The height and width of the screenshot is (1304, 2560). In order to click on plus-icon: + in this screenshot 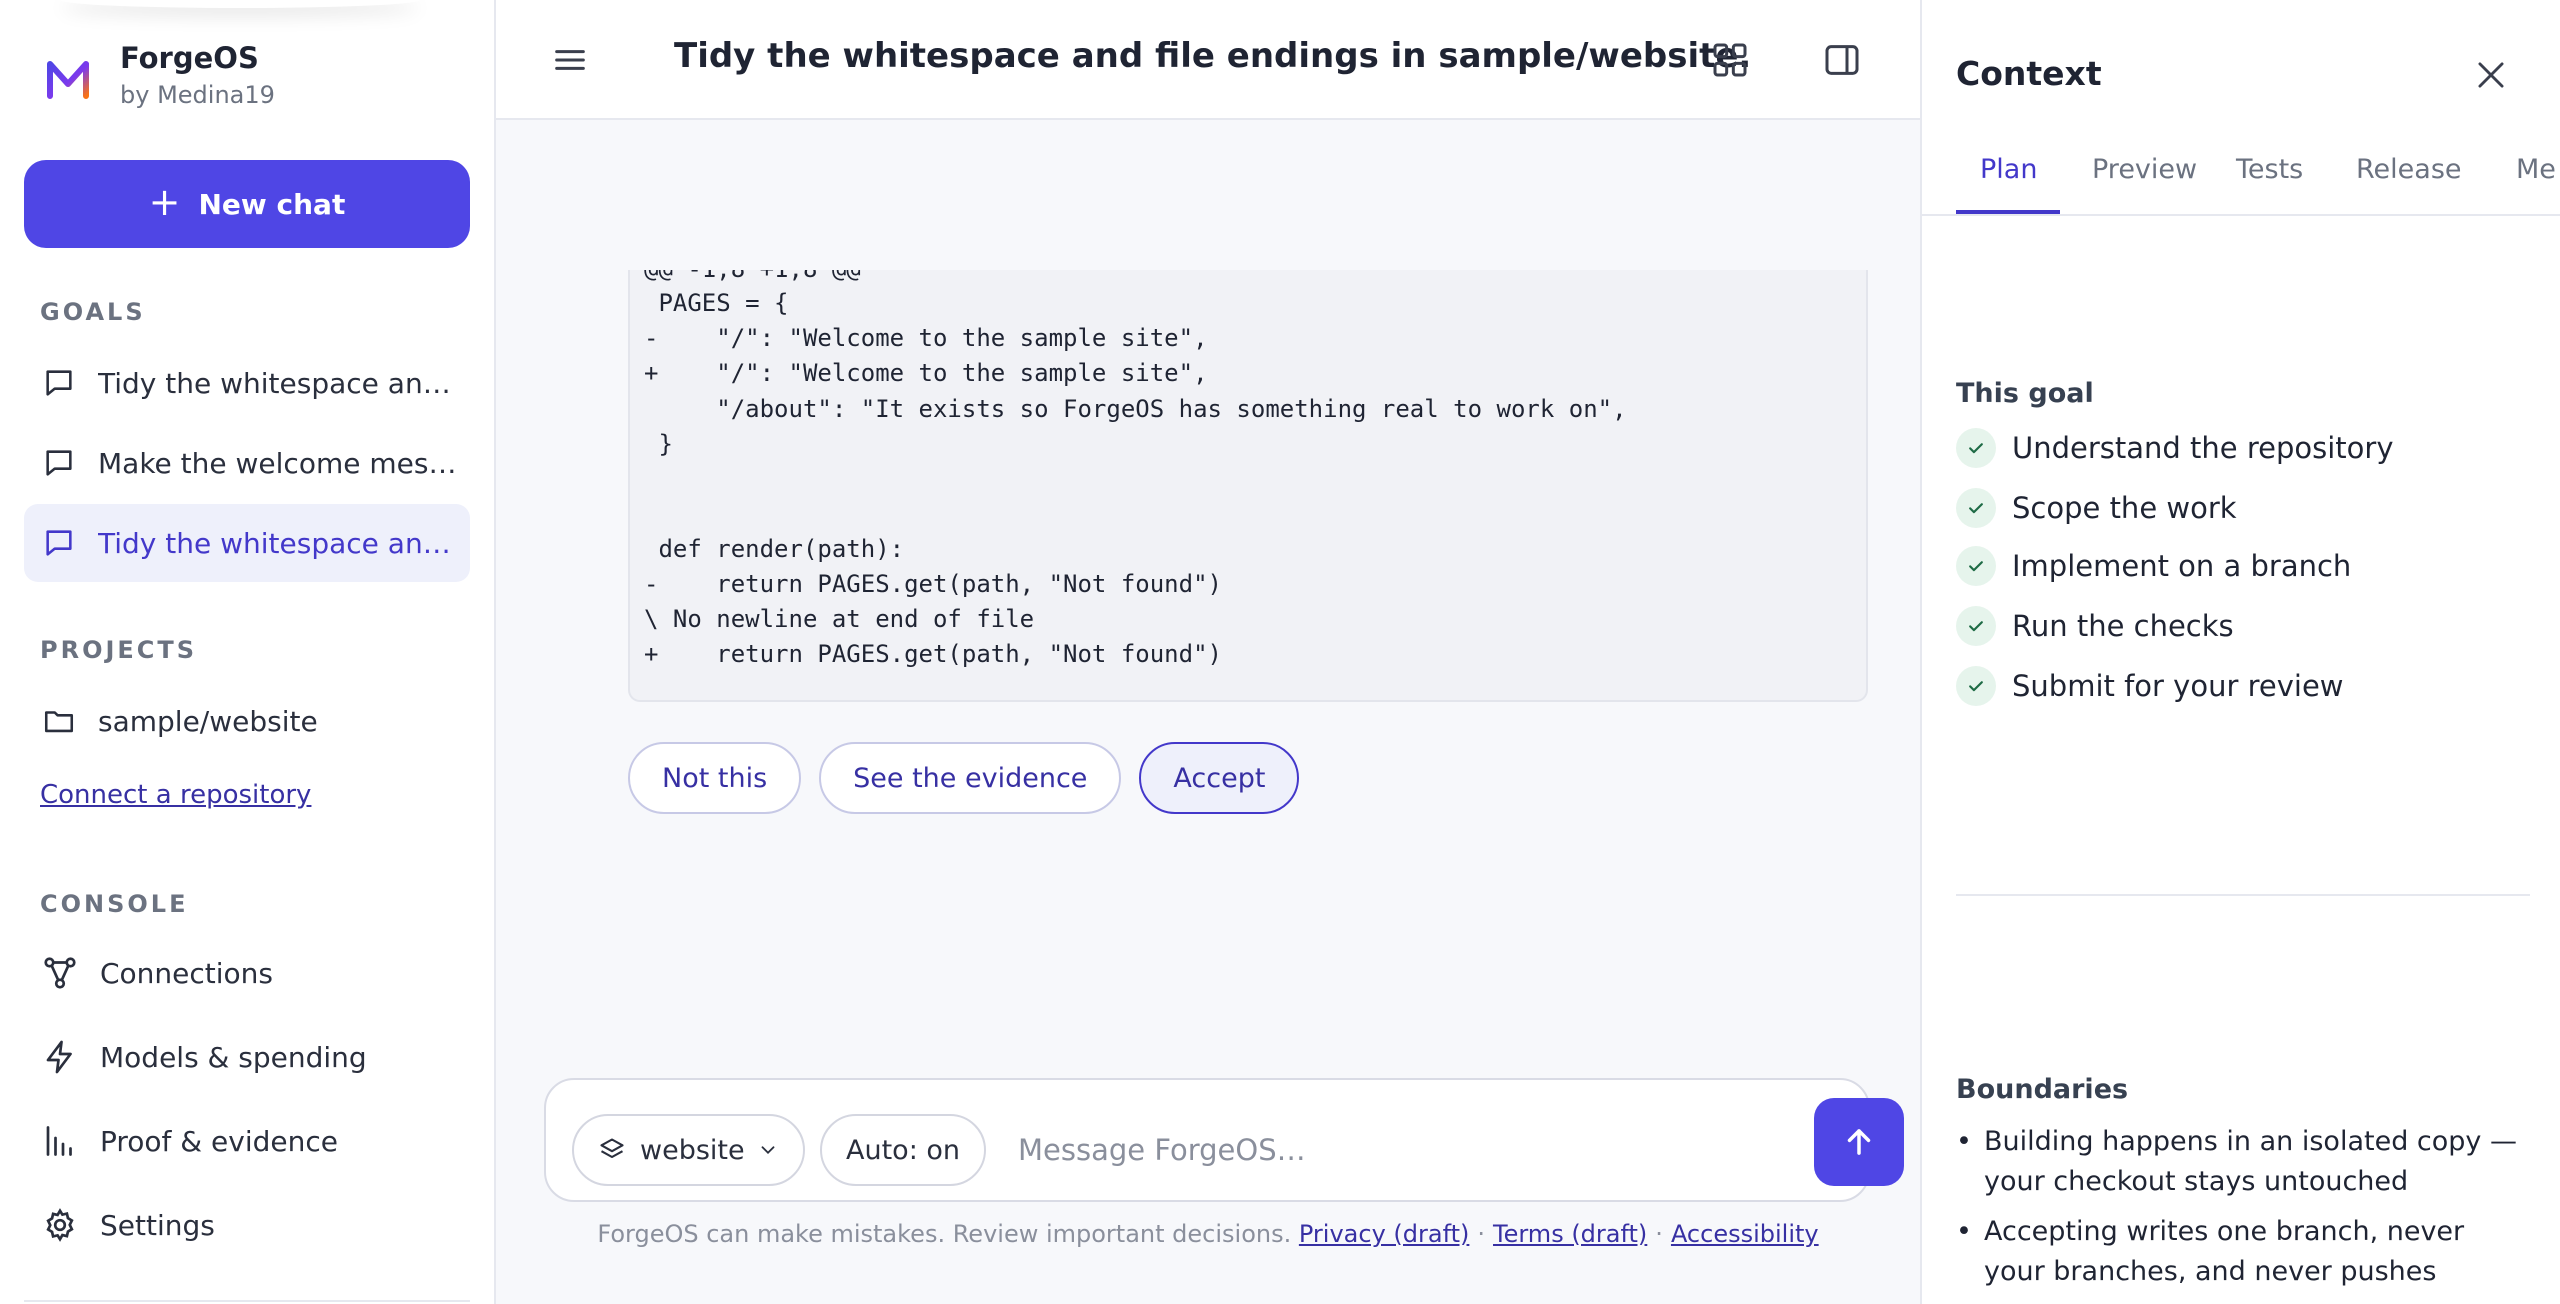, I will do `click(164, 202)`.